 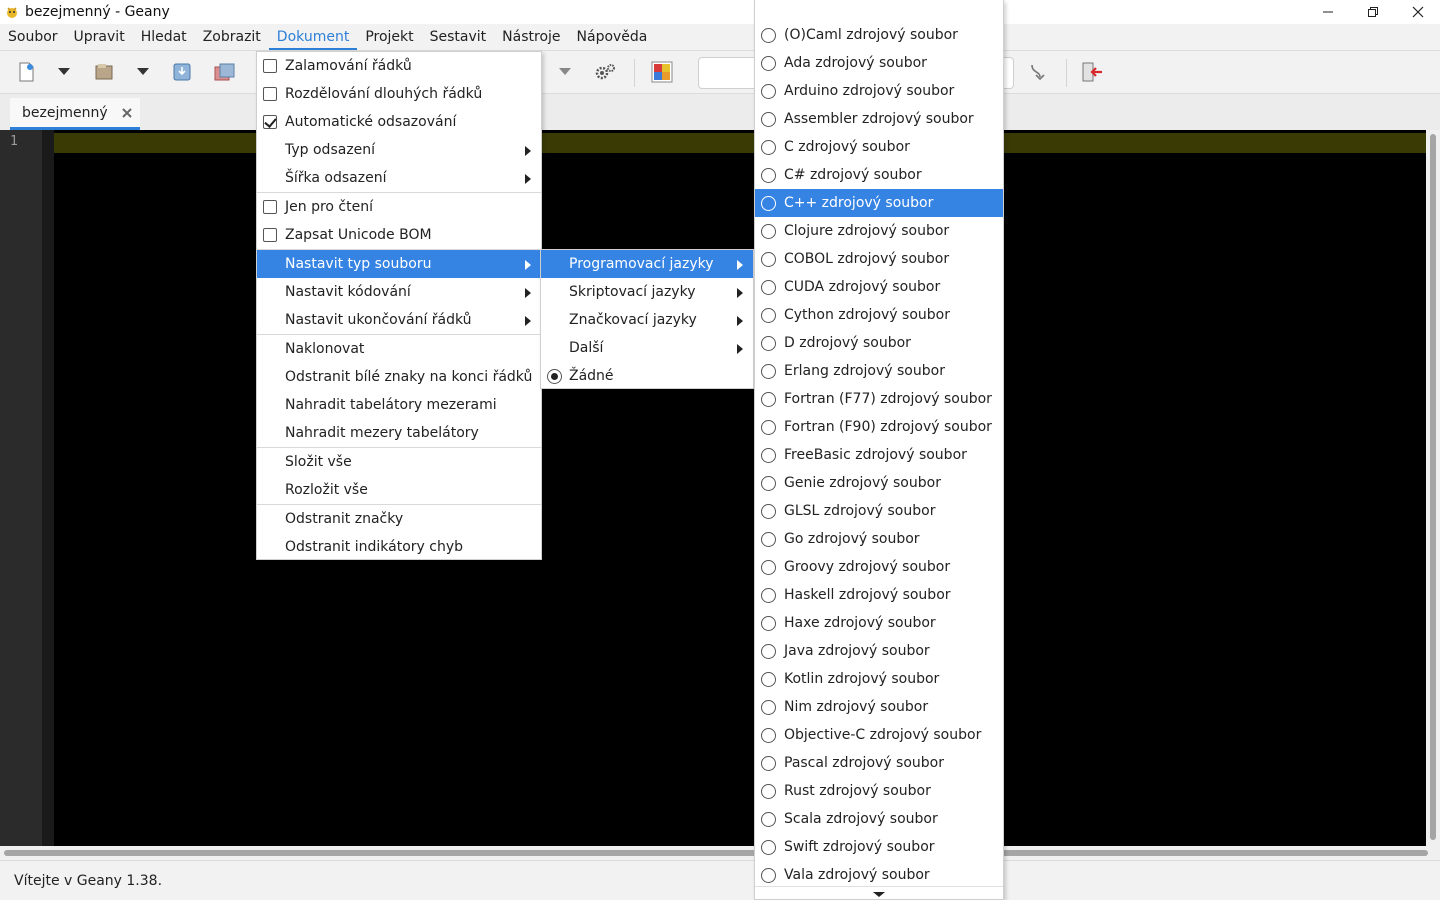 I want to click on language-item-ada-zdrojovy-soubor: Ada zdrojový soubor, so click(x=879, y=63).